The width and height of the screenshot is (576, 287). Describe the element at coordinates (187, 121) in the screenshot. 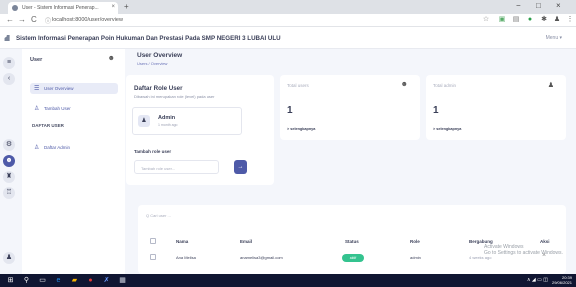

I see `role-item: ♟ Admin 1 month ago` at that location.